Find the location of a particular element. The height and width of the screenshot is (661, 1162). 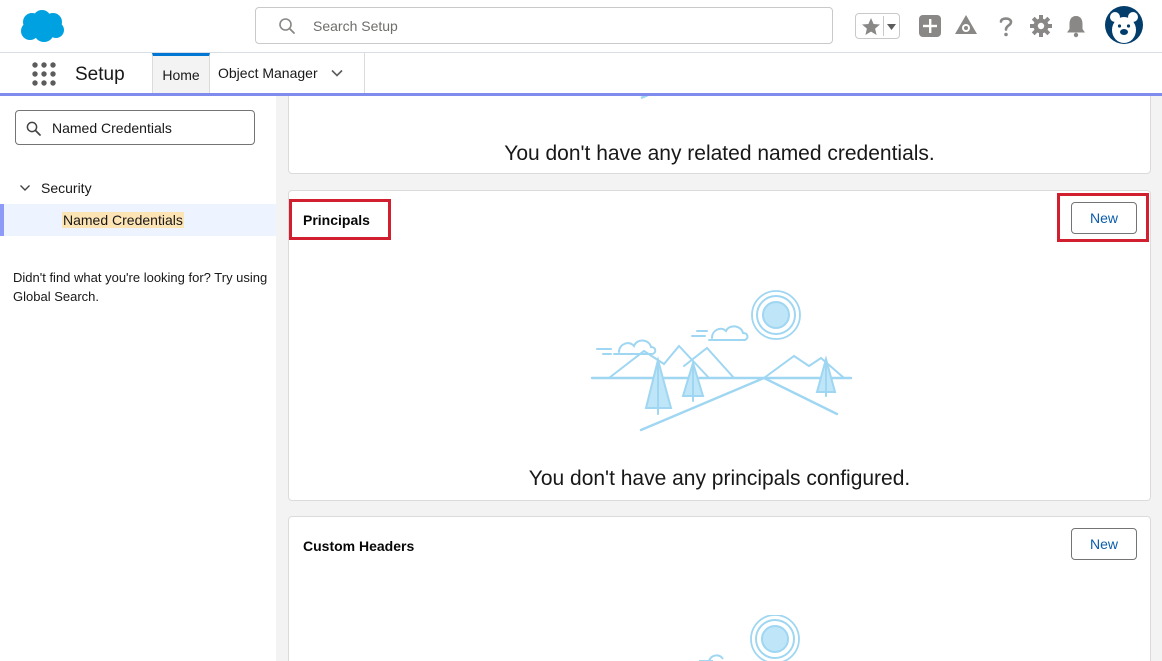

global-header: Search Setup is located at coordinates (581, 26).